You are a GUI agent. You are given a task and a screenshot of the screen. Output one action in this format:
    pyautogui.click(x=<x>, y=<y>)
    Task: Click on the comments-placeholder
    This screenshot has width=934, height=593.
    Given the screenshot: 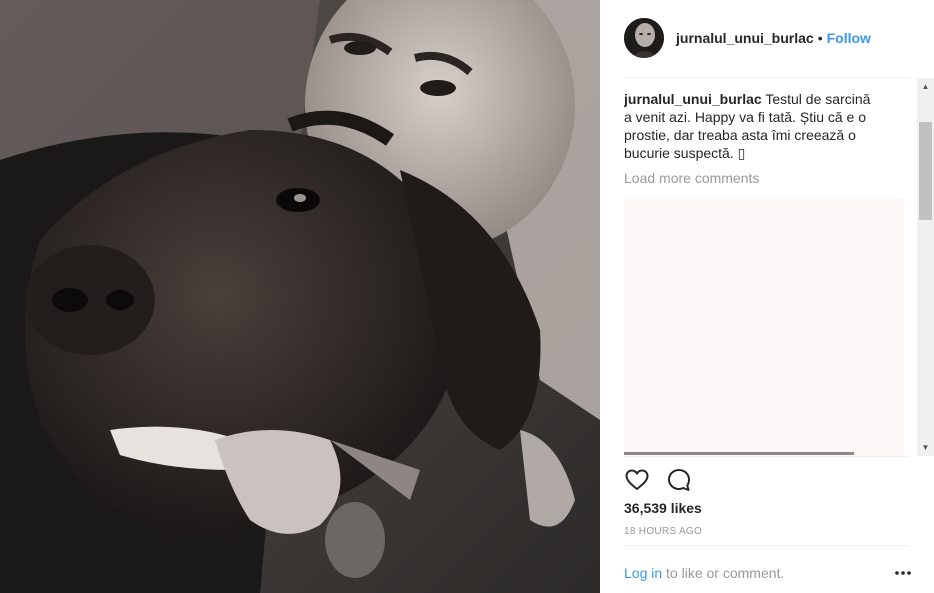 What is the action you would take?
    pyautogui.click(x=764, y=327)
    